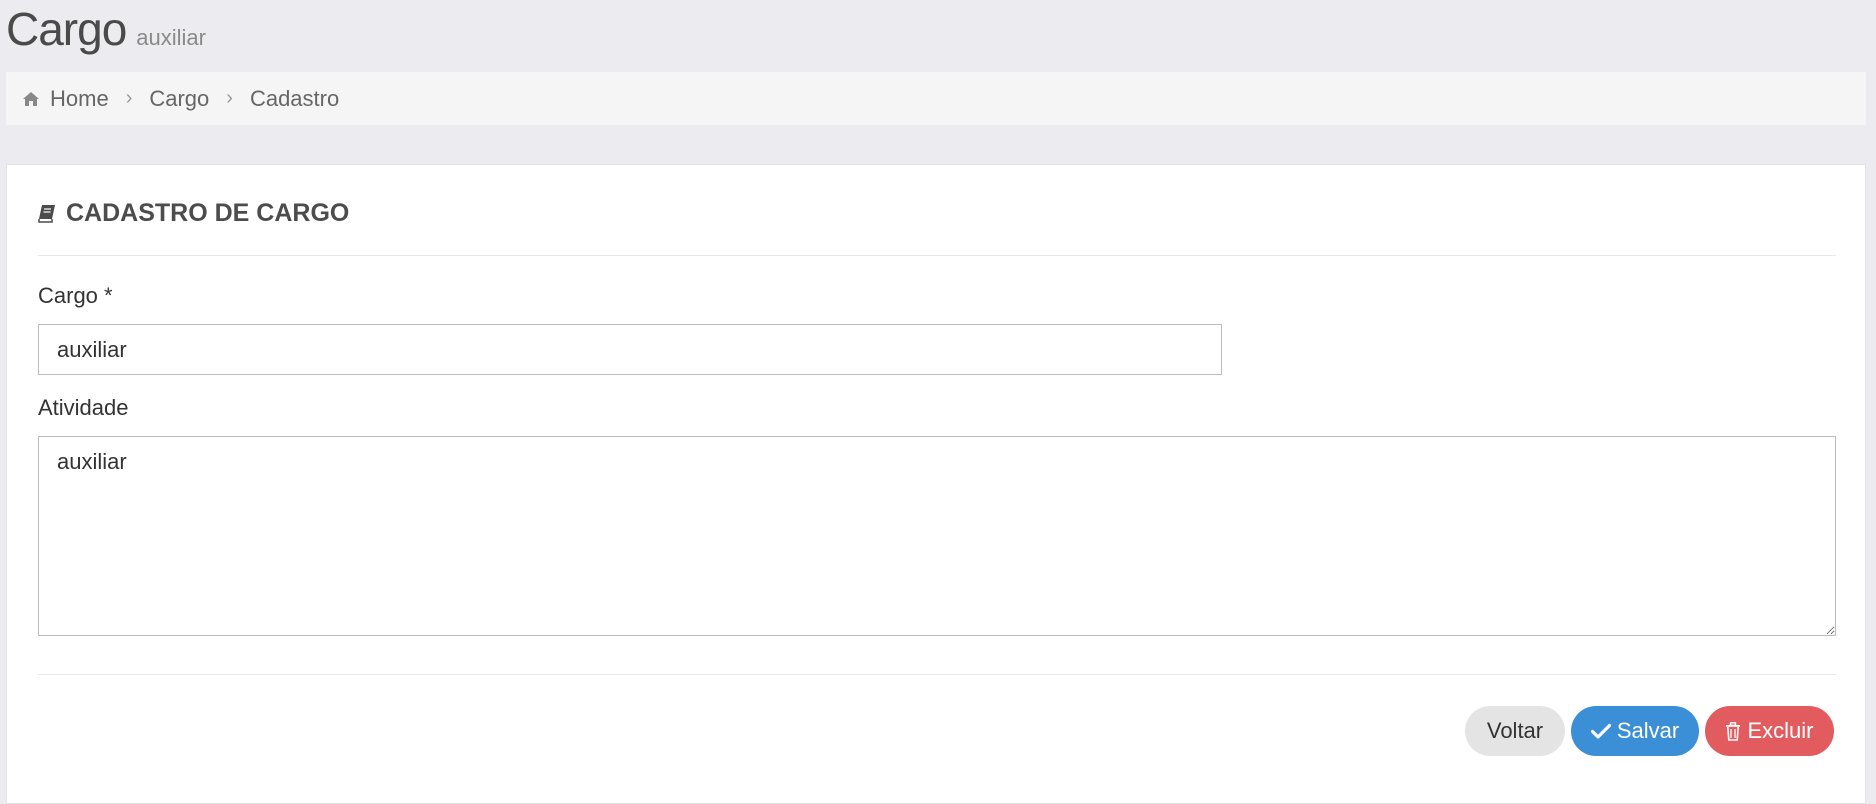 This screenshot has width=1876, height=804. Describe the element at coordinates (630, 349) in the screenshot. I see `cargo-input` at that location.